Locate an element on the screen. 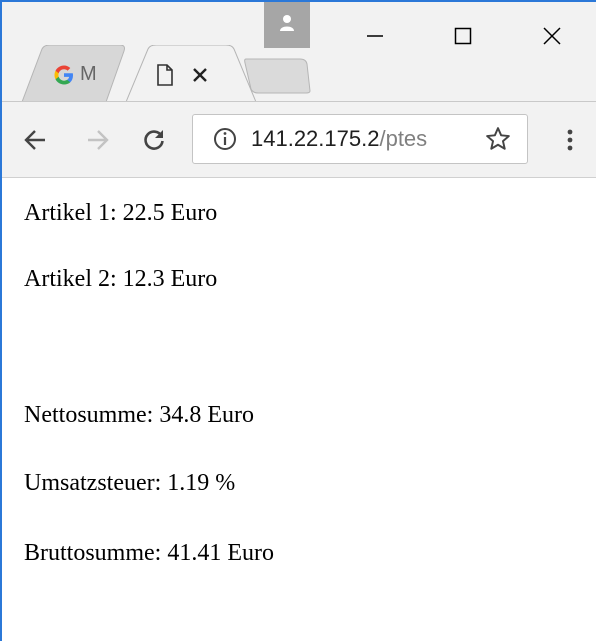 This screenshot has height=641, width=596. address-bar: 141.22.175.2/ptes is located at coordinates (360, 139).